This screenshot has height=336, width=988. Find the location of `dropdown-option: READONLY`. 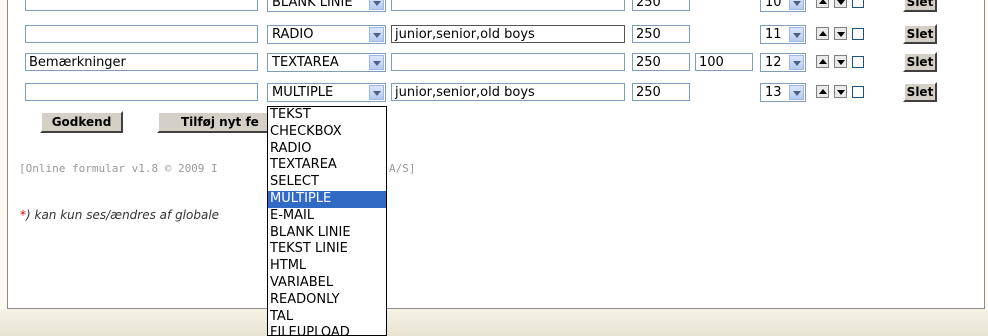

dropdown-option: READONLY is located at coordinates (327, 300).